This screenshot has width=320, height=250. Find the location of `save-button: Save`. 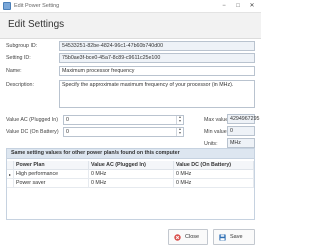

save-button: Save is located at coordinates (234, 237).